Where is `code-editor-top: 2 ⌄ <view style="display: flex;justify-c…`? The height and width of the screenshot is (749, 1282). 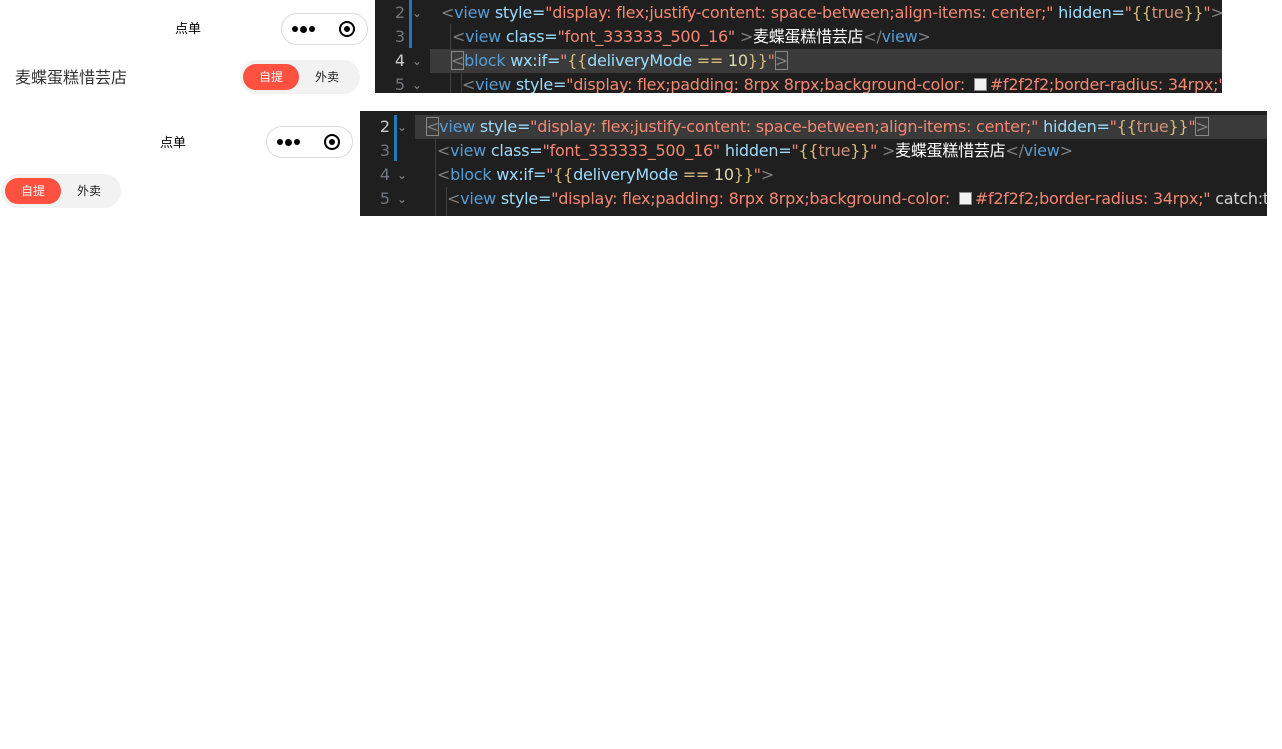 code-editor-top: 2 ⌄ <view style="display: flex;justify-c… is located at coordinates (798, 46).